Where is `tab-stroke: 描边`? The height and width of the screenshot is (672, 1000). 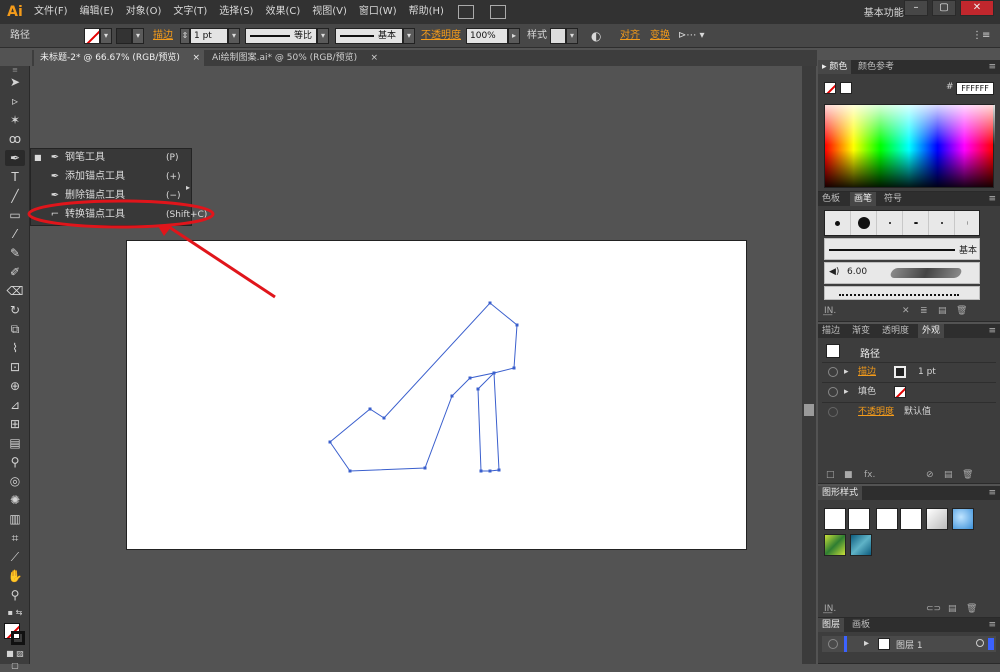 tab-stroke: 描边 is located at coordinates (831, 331).